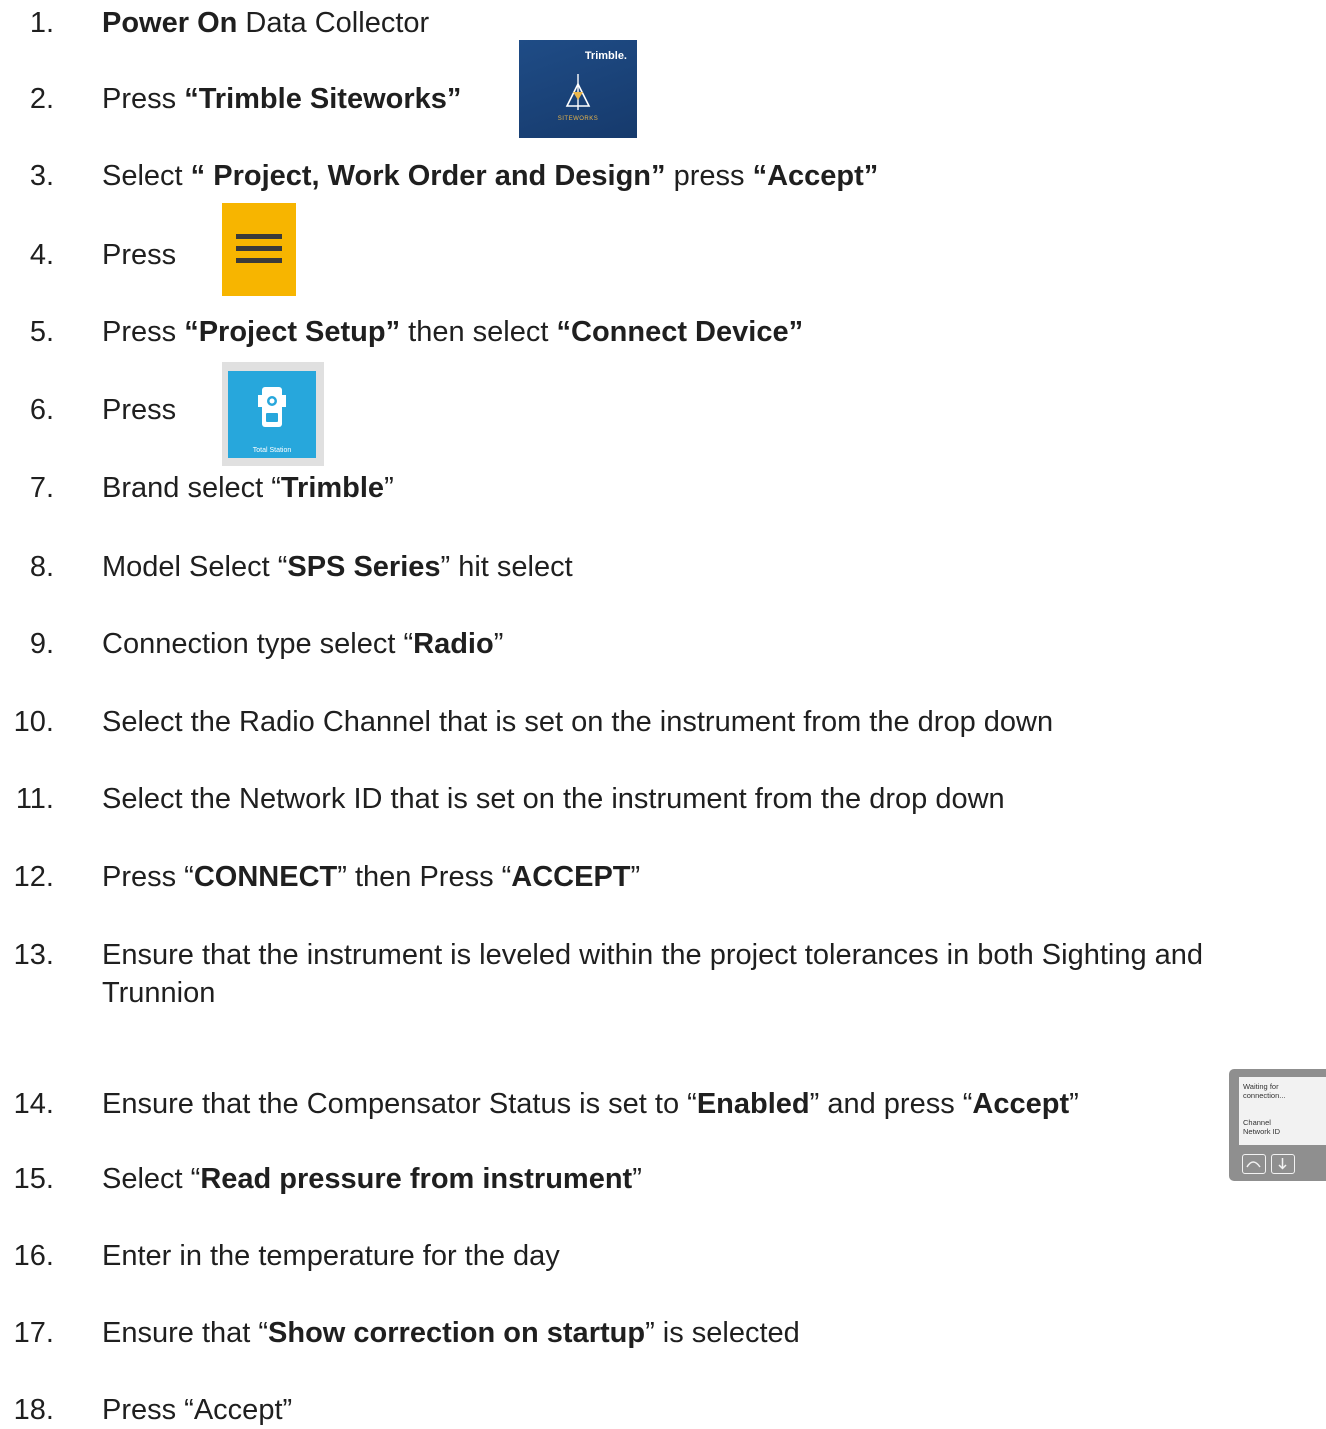 This screenshot has height=1429, width=1326. I want to click on step-text: Select “Read pressure from instrument”, so click(372, 1179).